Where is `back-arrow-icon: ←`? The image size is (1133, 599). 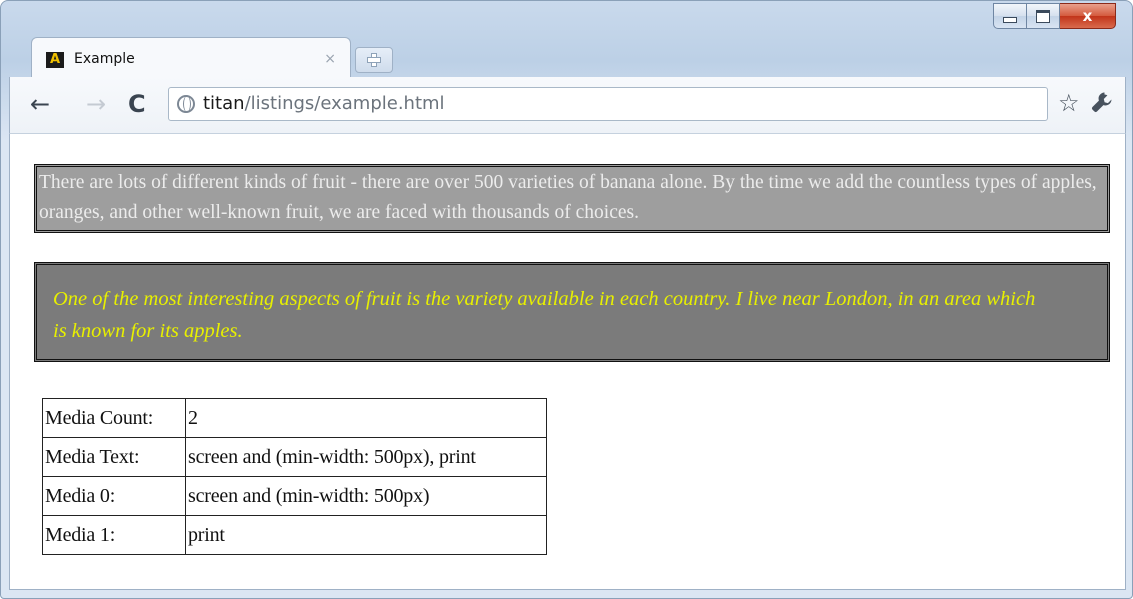 back-arrow-icon: ← is located at coordinates (40, 104).